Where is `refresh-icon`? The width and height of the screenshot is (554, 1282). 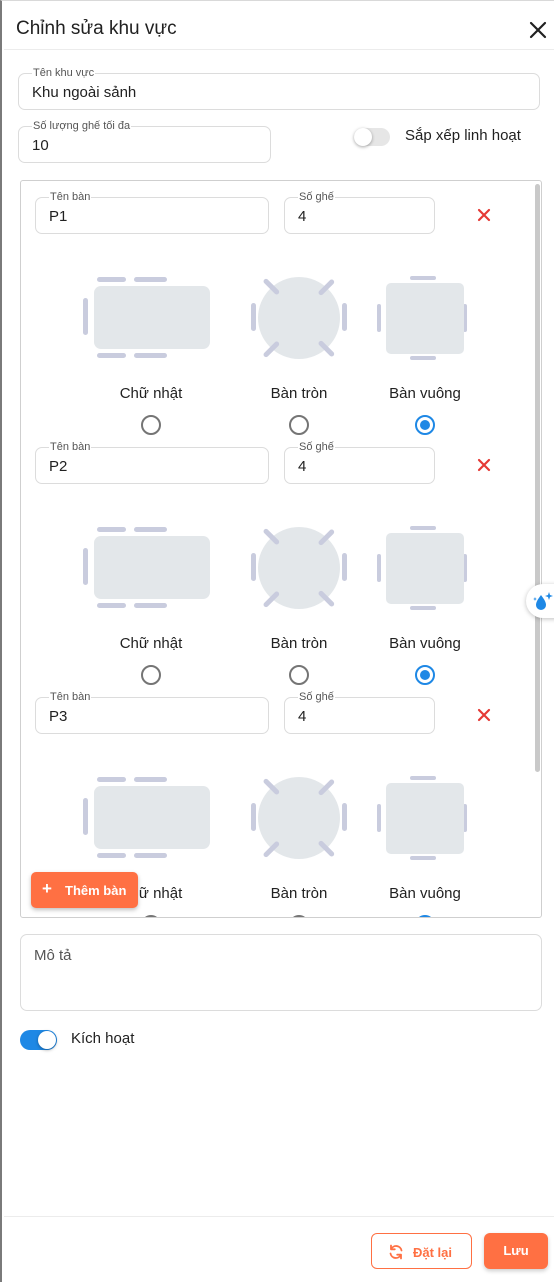 refresh-icon is located at coordinates (396, 1252).